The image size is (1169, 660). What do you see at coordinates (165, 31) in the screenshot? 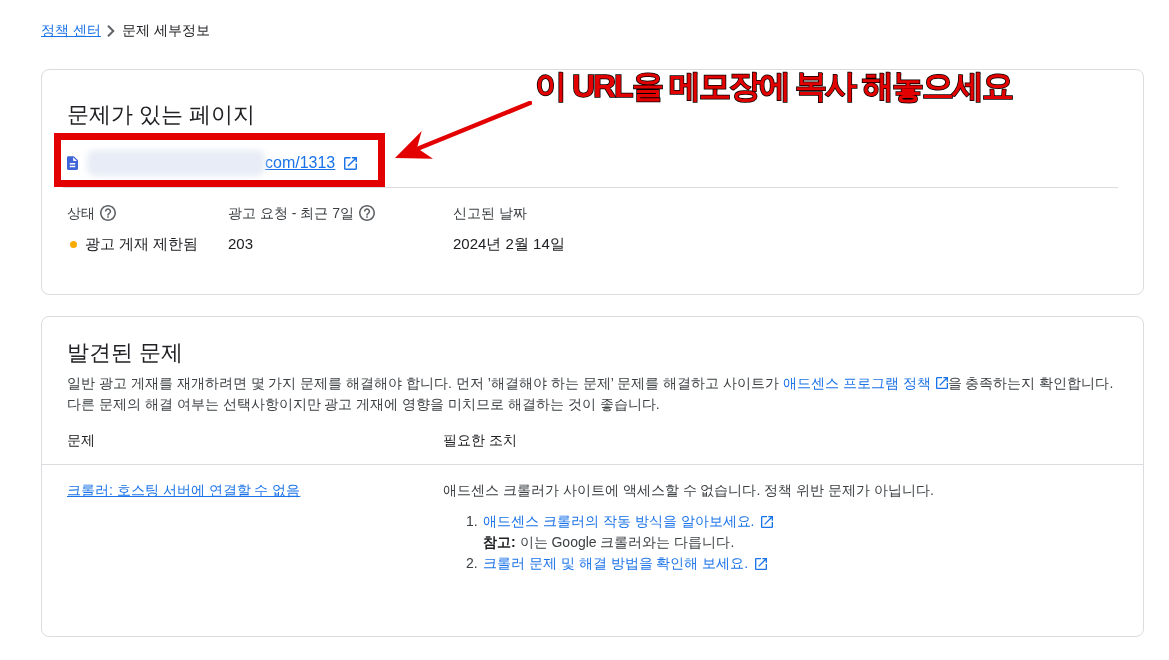
I see `breadcrumb-current: 문제 세부정보` at bounding box center [165, 31].